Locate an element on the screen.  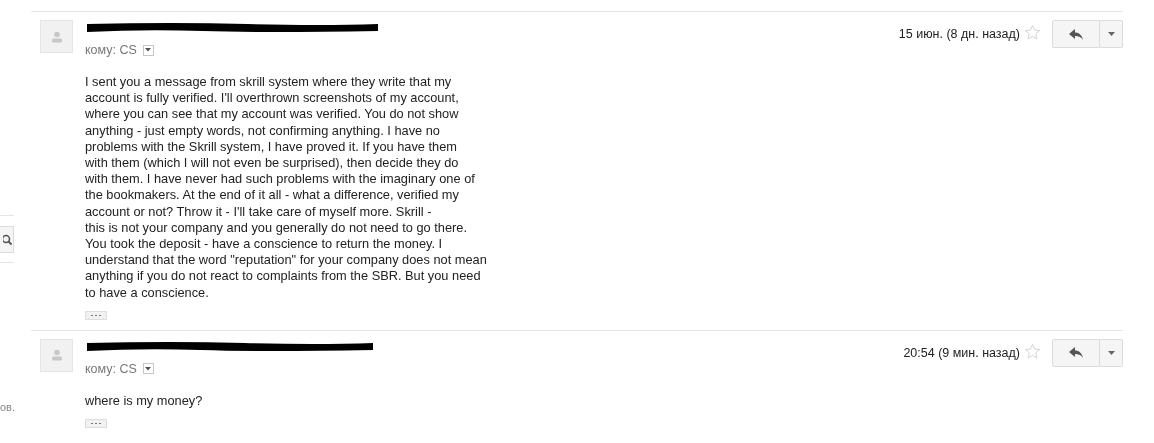
truncated-label: ов. is located at coordinates (8, 407).